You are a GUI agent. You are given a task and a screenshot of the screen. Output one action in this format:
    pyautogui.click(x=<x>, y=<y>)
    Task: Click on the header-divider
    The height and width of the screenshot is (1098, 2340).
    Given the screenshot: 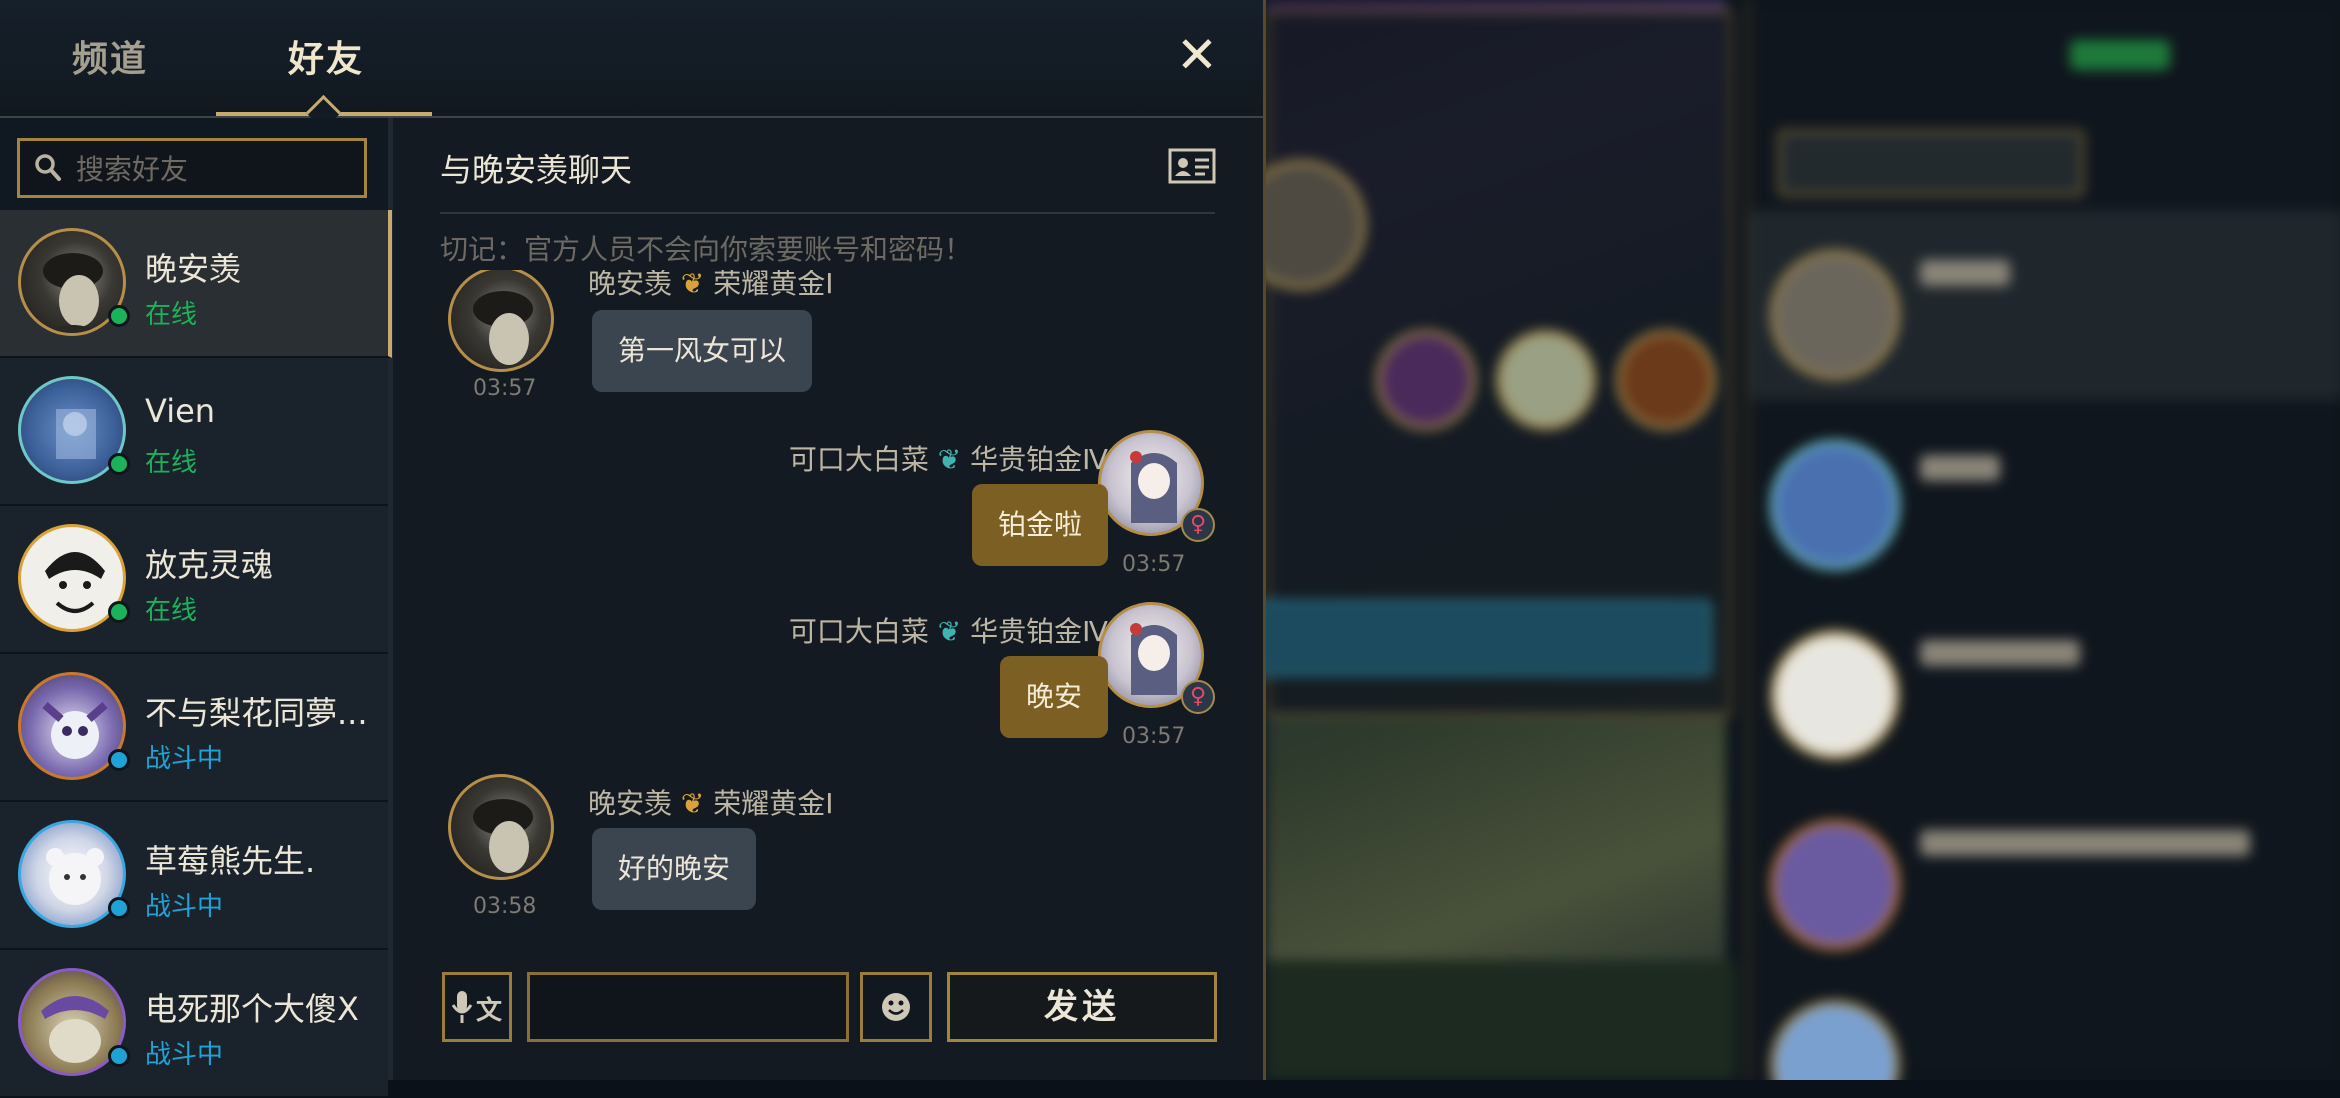 What is the action you would take?
    pyautogui.click(x=827, y=213)
    